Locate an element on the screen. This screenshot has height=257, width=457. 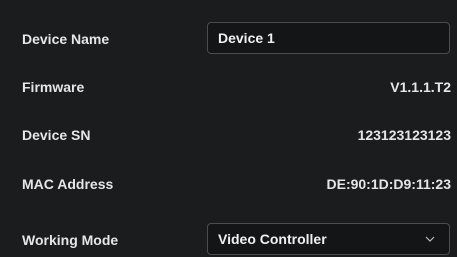
working-mode-select: Video Controller is located at coordinates (328, 239).